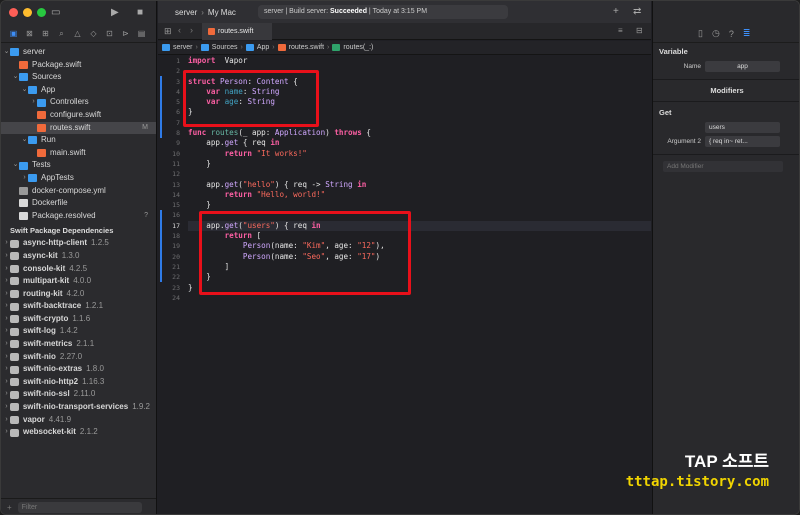 Image resolution: width=800 pixels, height=515 pixels. I want to click on package-item: › swift-backtrace 1.2.1, so click(78, 306).